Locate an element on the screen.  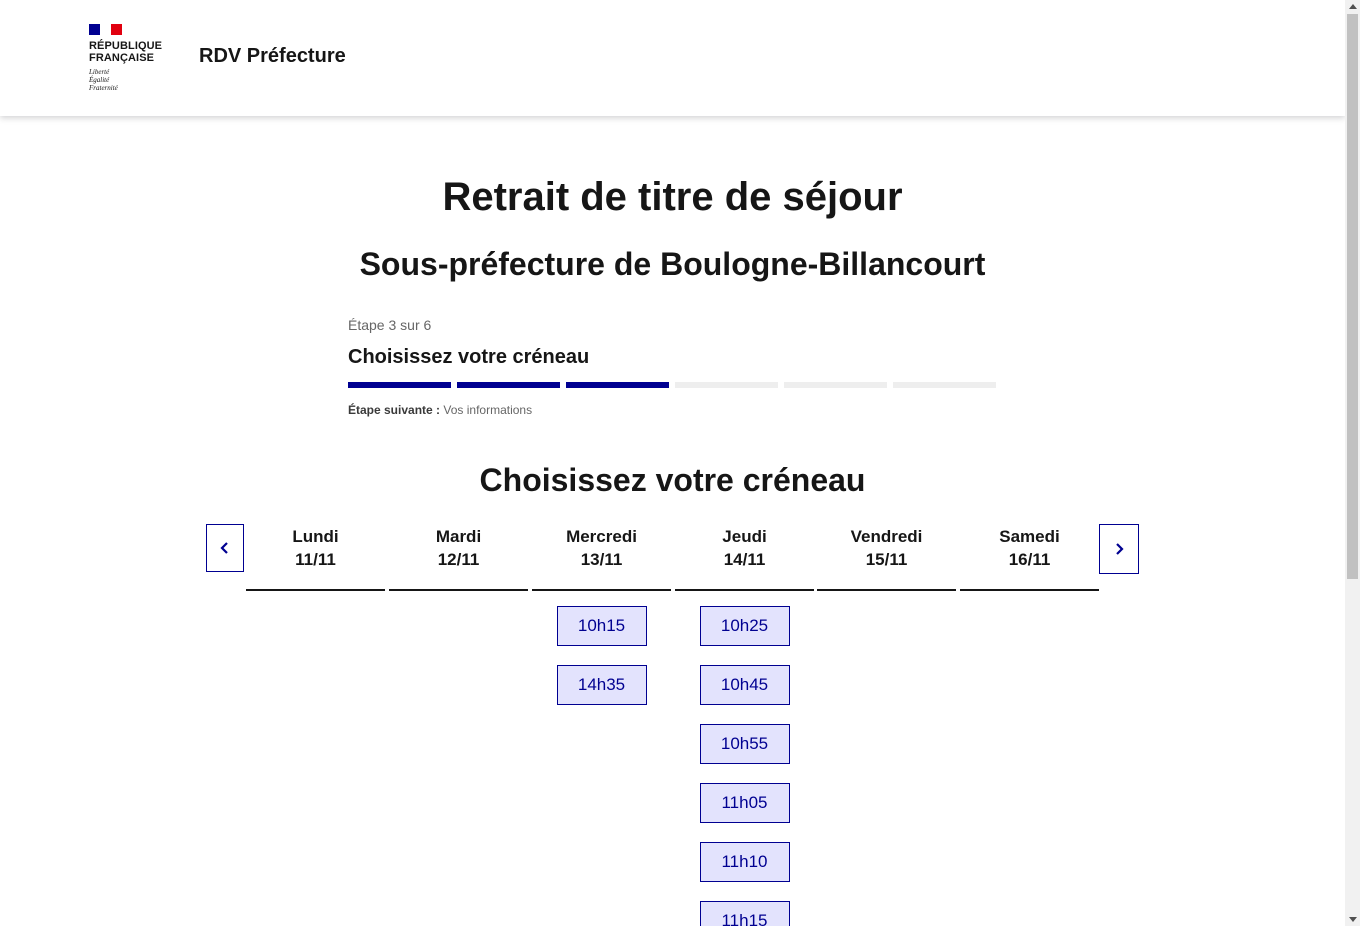
brand-line: FRANÇAISE is located at coordinates (122, 58).